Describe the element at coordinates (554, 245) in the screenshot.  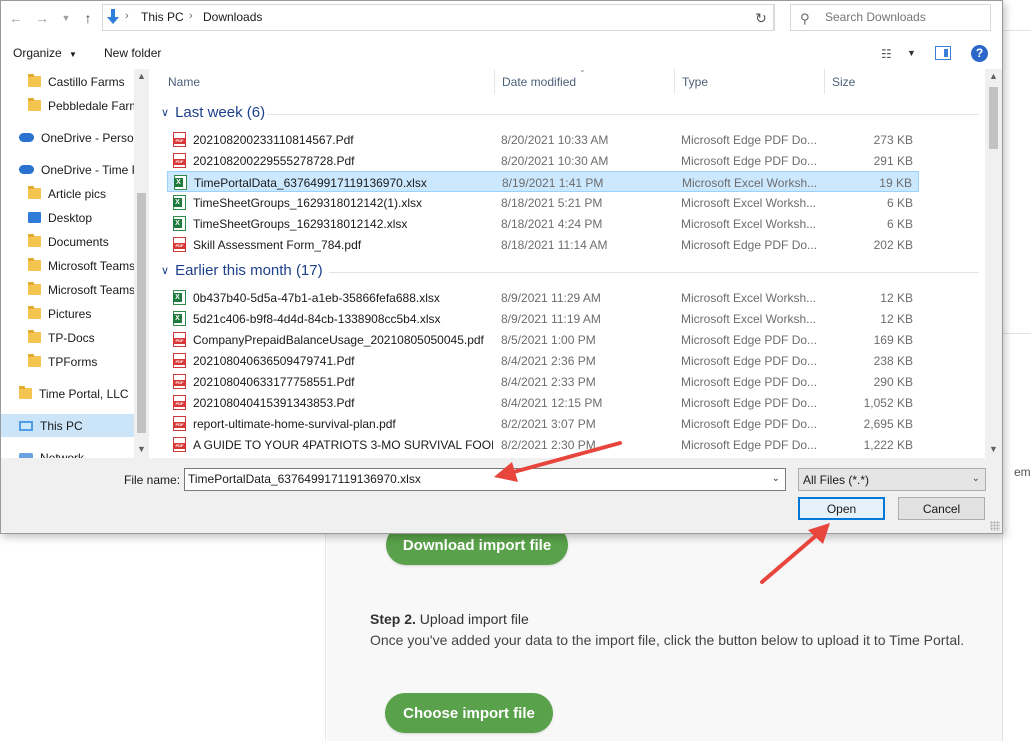
I see `file-date: 8/18/2021 11:14 AM` at that location.